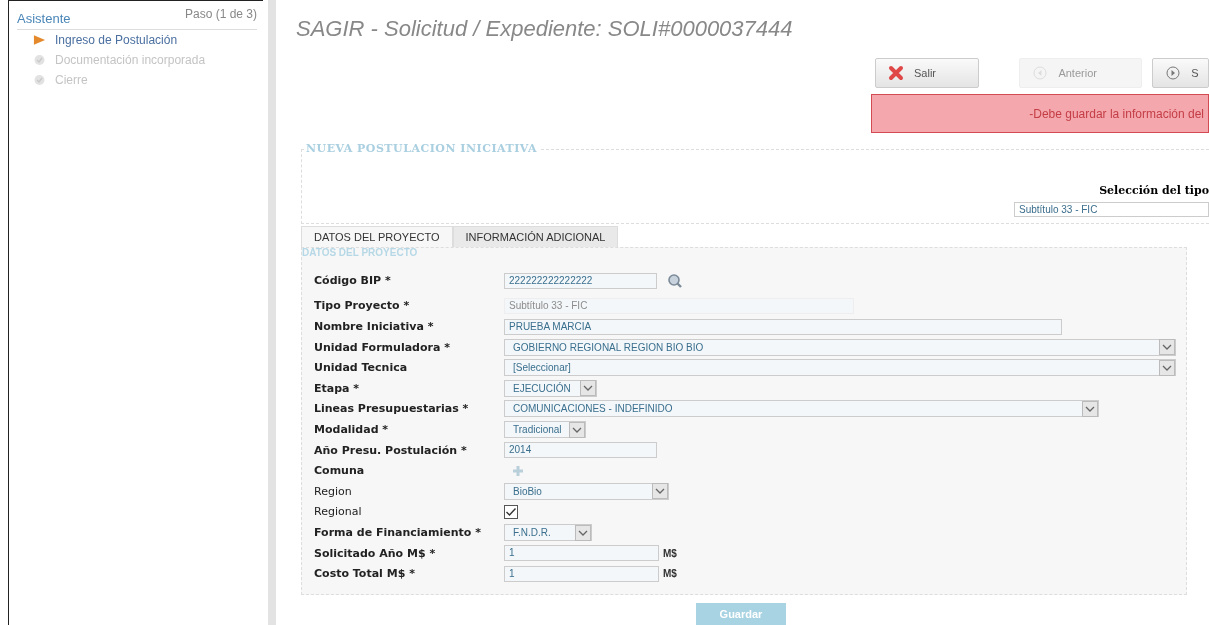  Describe the element at coordinates (374, 327) in the screenshot. I see `field-label: Nombre Iniciativa *` at that location.